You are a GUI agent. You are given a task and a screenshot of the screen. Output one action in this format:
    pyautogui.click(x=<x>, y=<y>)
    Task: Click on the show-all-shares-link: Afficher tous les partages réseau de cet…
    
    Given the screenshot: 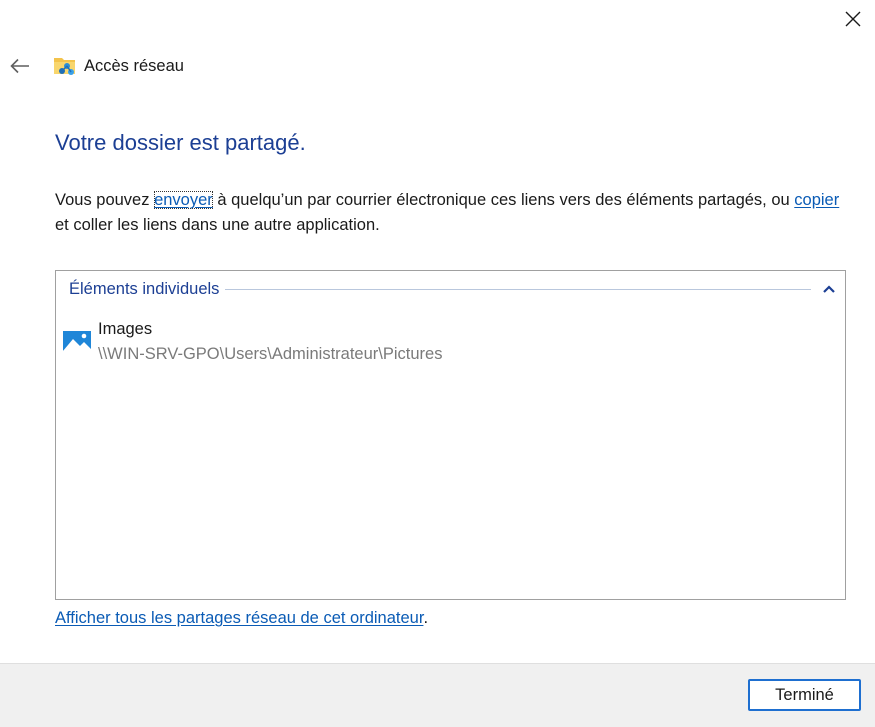 What is the action you would take?
    pyautogui.click(x=239, y=618)
    